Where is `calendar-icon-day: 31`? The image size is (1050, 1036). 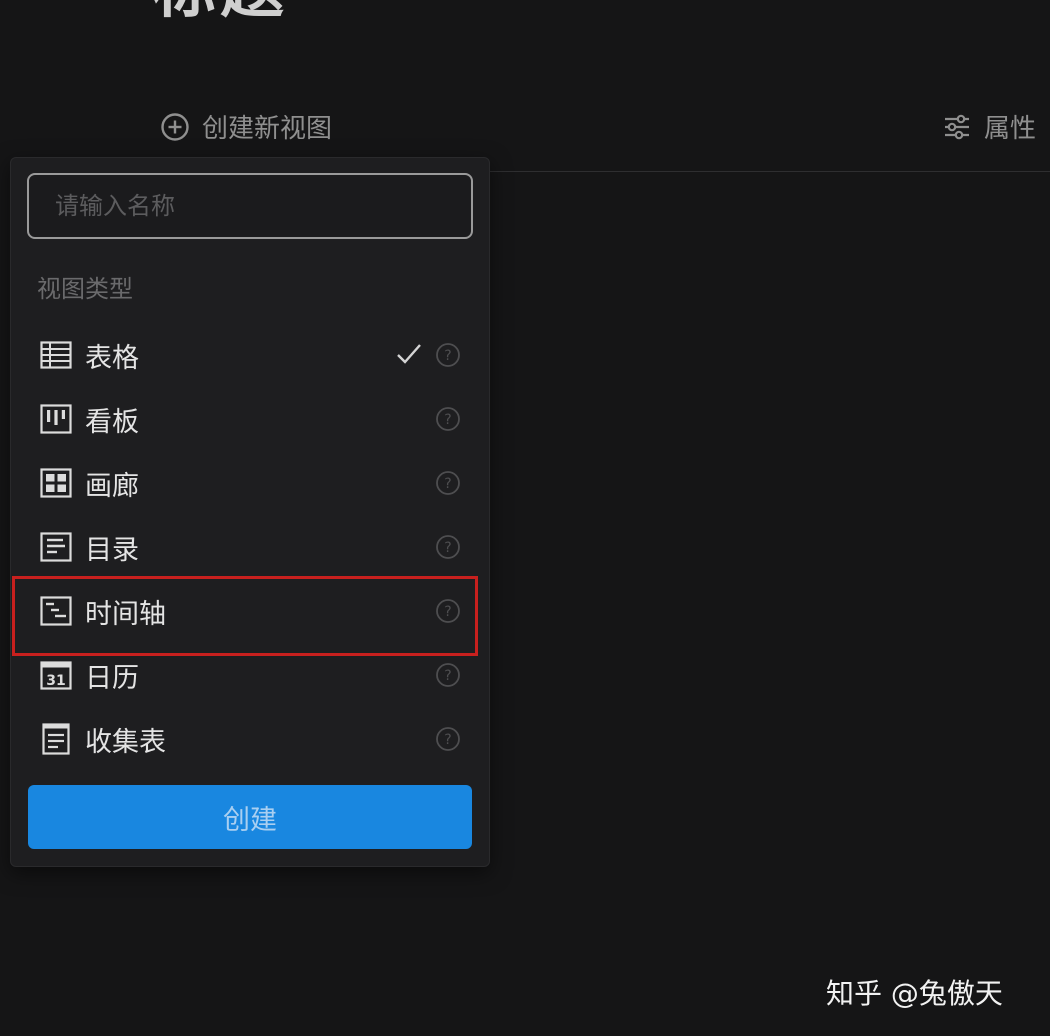
calendar-icon-day: 31 is located at coordinates (55, 681).